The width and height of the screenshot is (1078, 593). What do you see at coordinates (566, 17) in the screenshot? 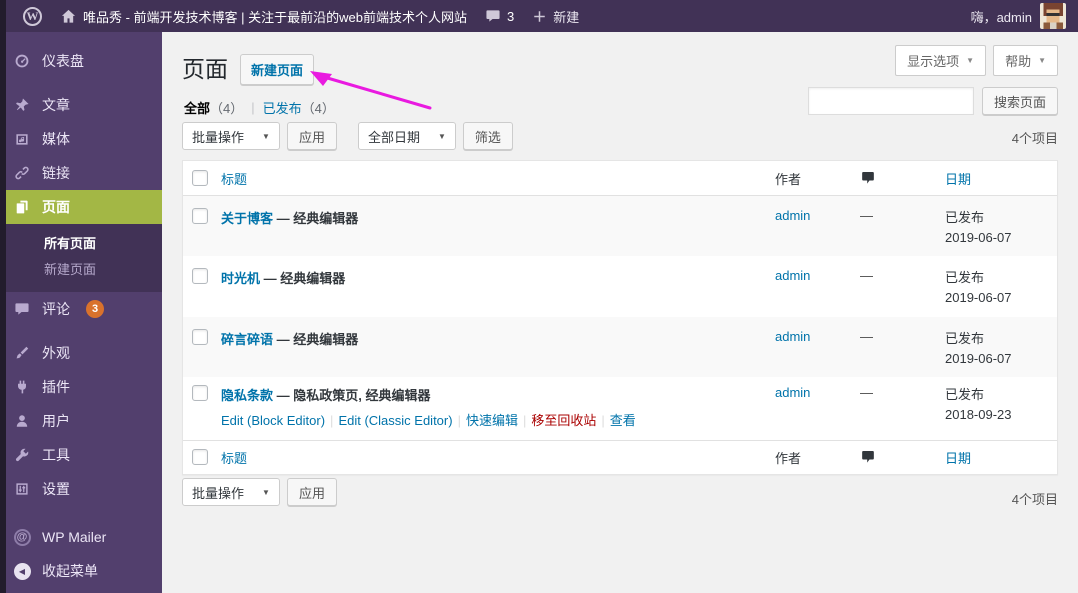
I see `new-label: 新建` at bounding box center [566, 17].